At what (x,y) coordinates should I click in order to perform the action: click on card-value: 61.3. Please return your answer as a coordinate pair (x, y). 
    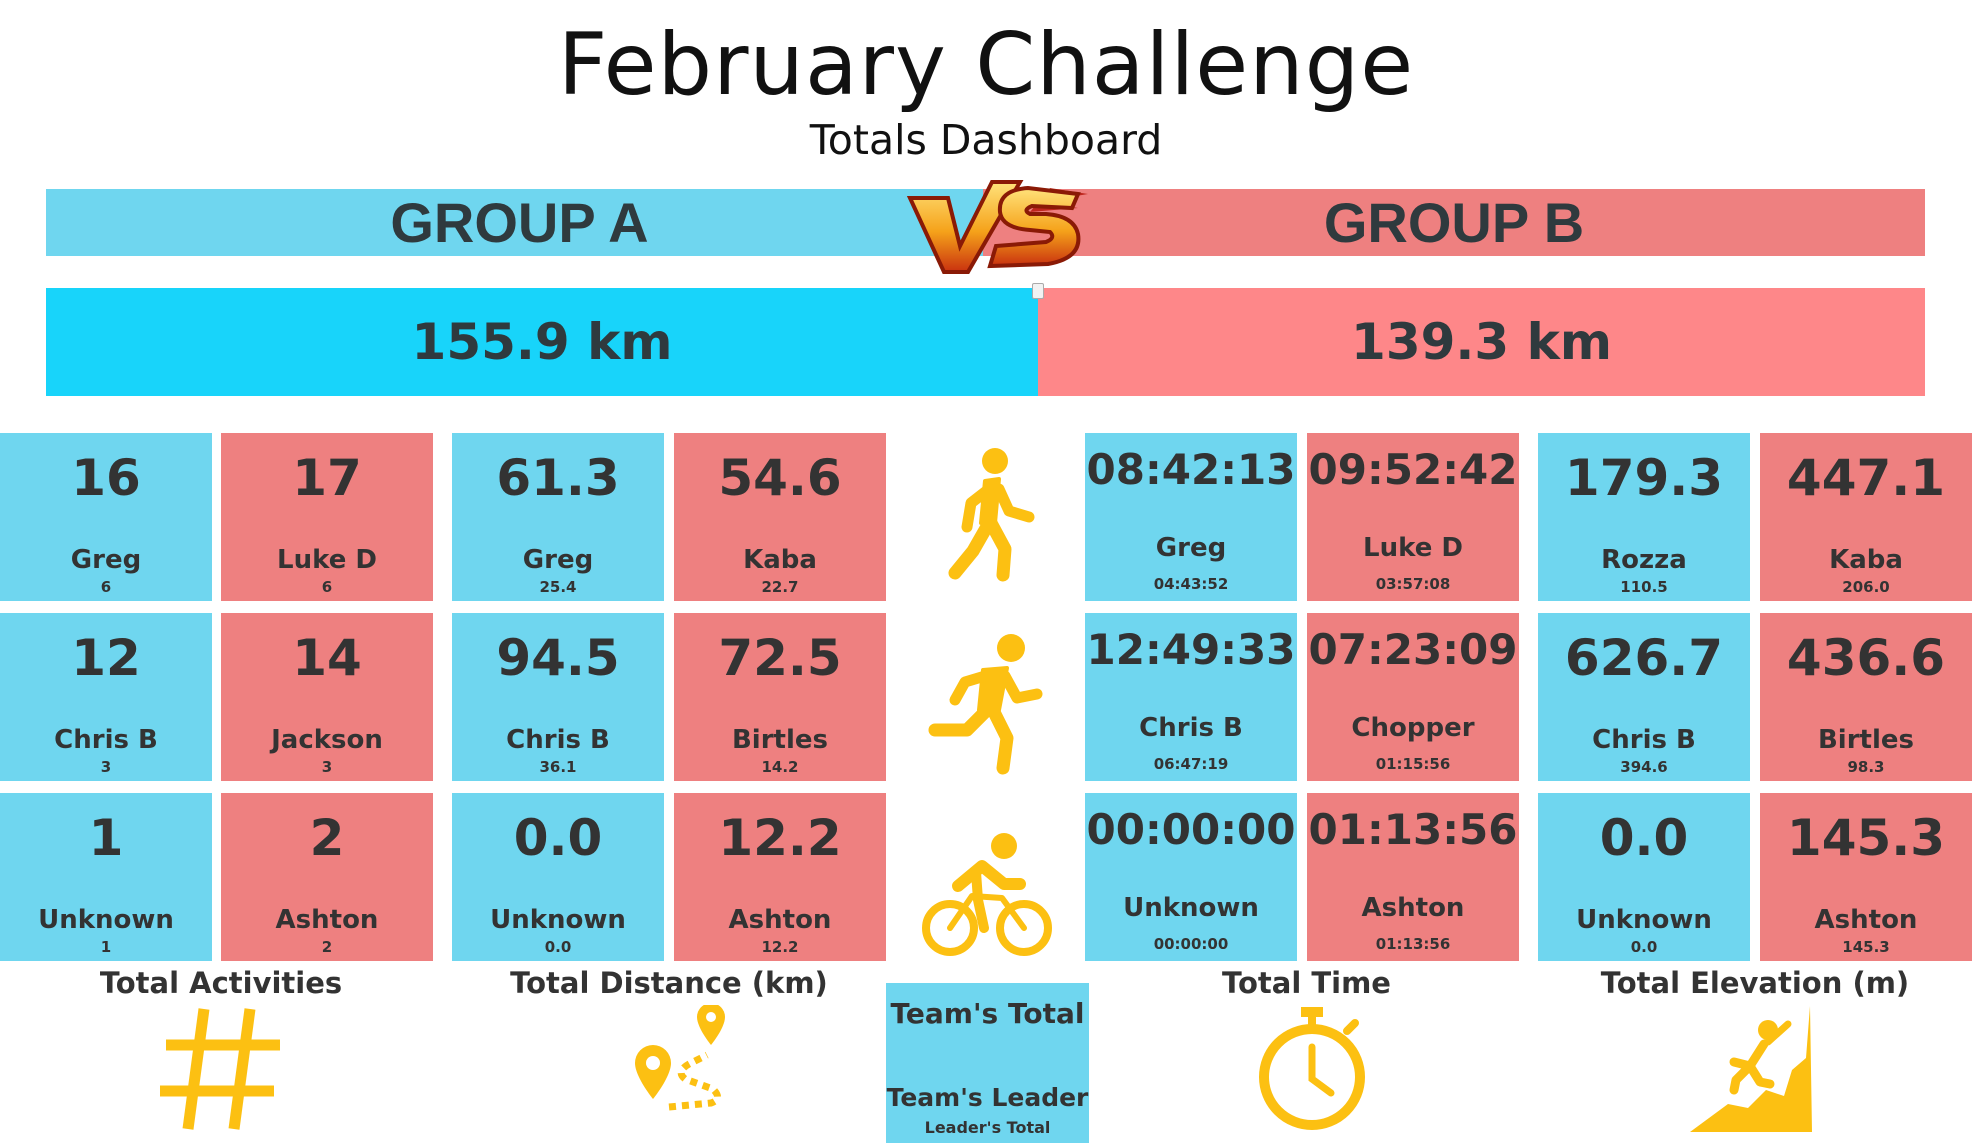
    Looking at the image, I should click on (558, 478).